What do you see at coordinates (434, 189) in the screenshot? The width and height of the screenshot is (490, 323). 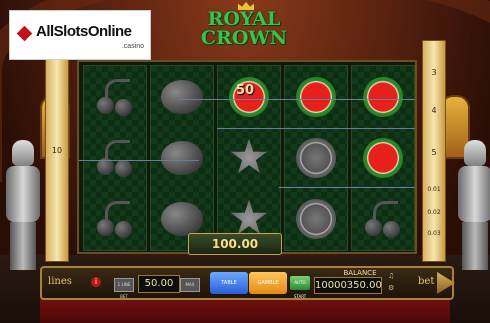 I see `line-bet-small-1: 0.01` at bounding box center [434, 189].